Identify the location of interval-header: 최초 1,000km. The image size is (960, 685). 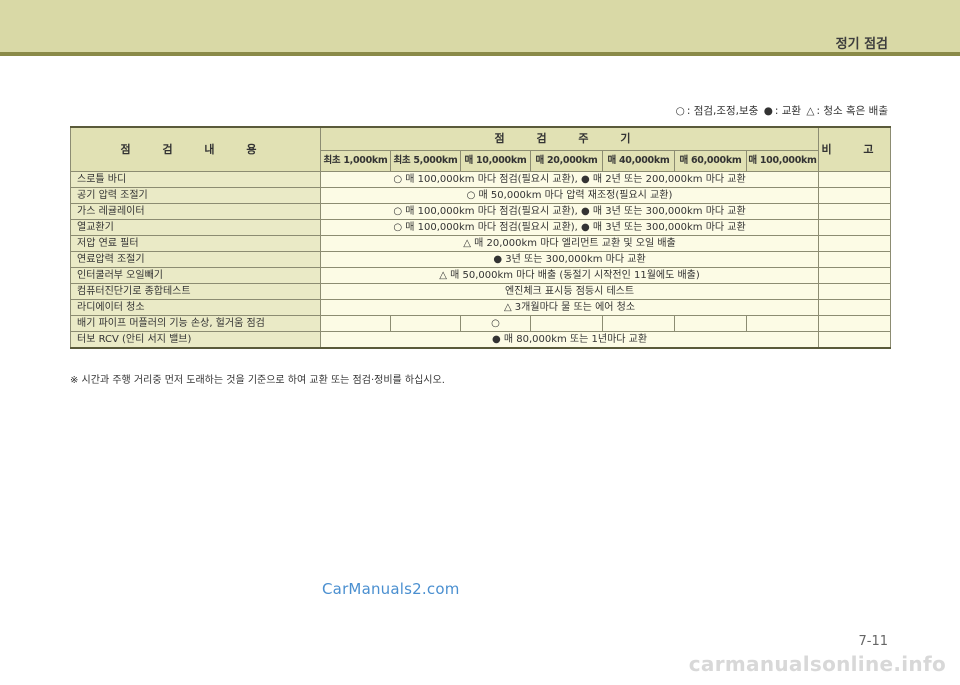
(355, 161).